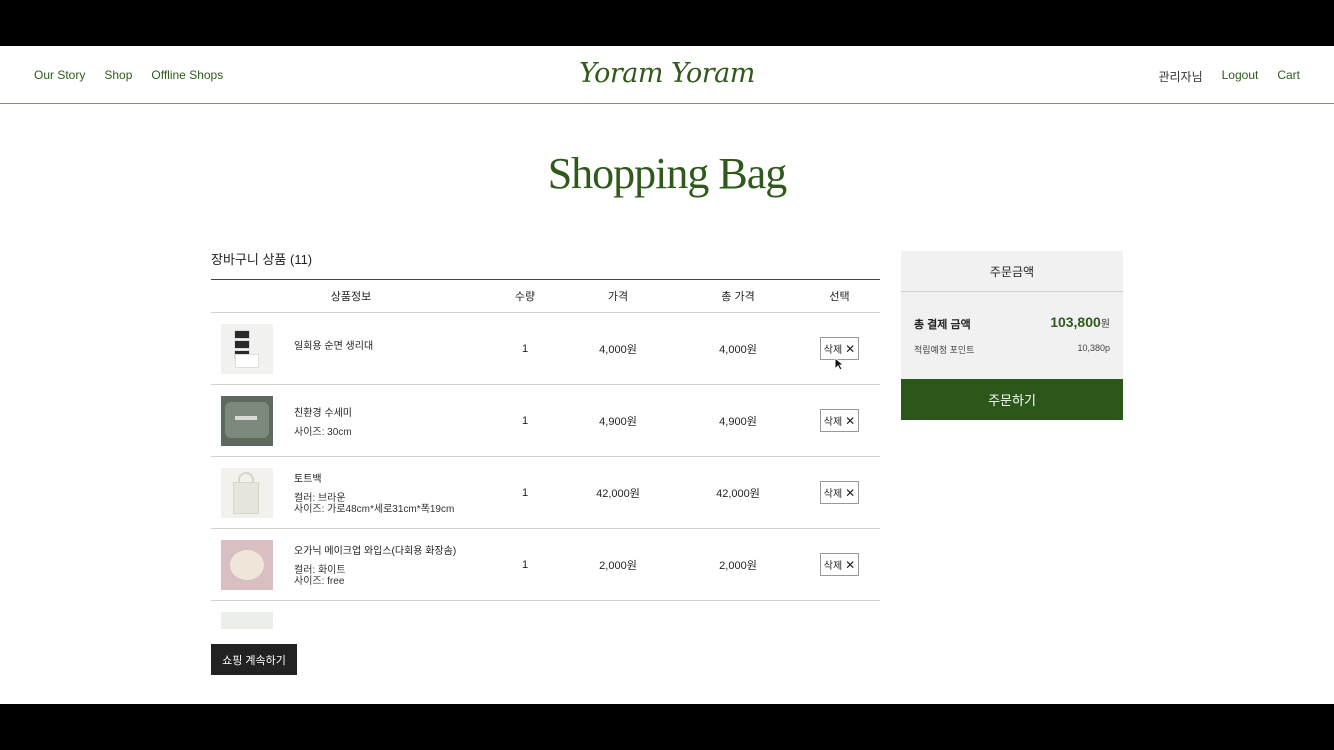 The image size is (1334, 750). I want to click on total-label: 총 결제 금액, so click(942, 325).